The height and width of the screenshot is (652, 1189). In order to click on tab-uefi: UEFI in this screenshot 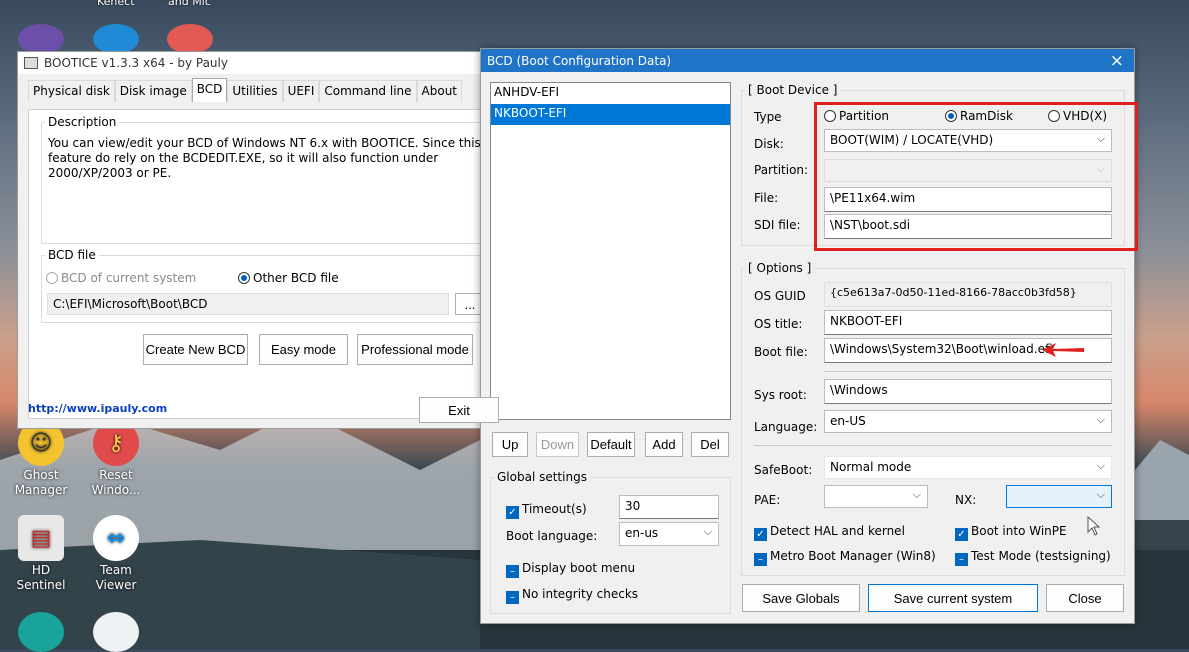, I will do `click(301, 91)`.